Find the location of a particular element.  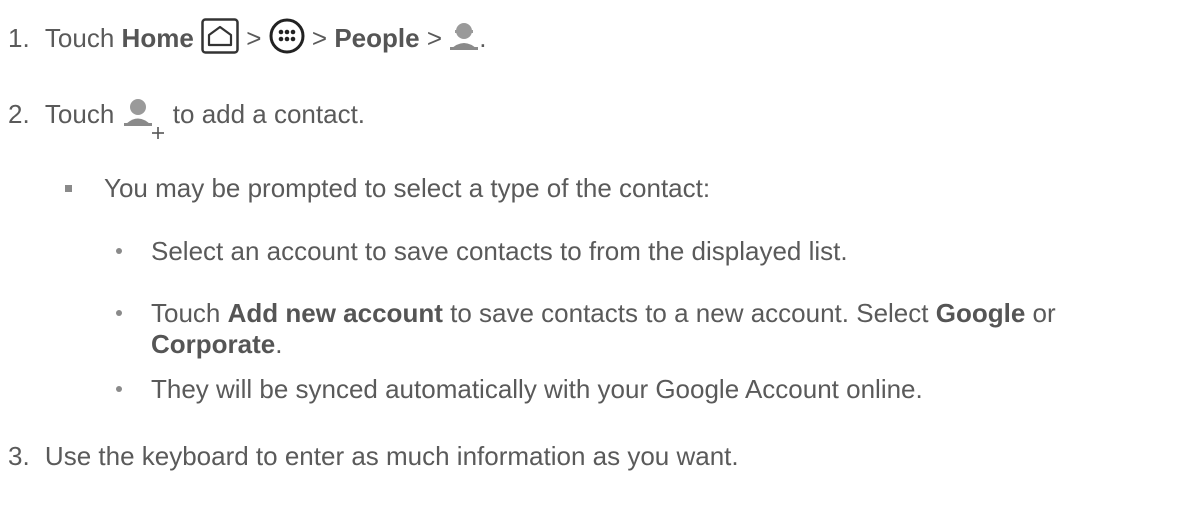

google-label: Google is located at coordinates (980, 313).